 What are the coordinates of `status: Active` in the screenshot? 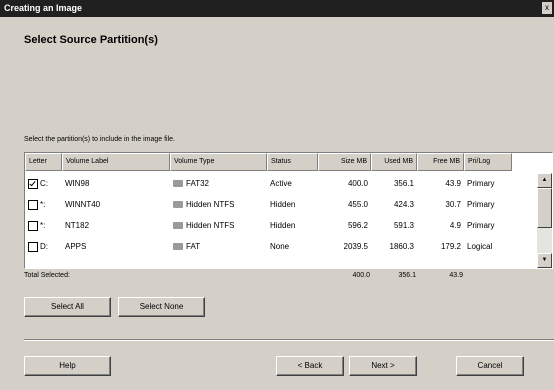 It's located at (281, 183).